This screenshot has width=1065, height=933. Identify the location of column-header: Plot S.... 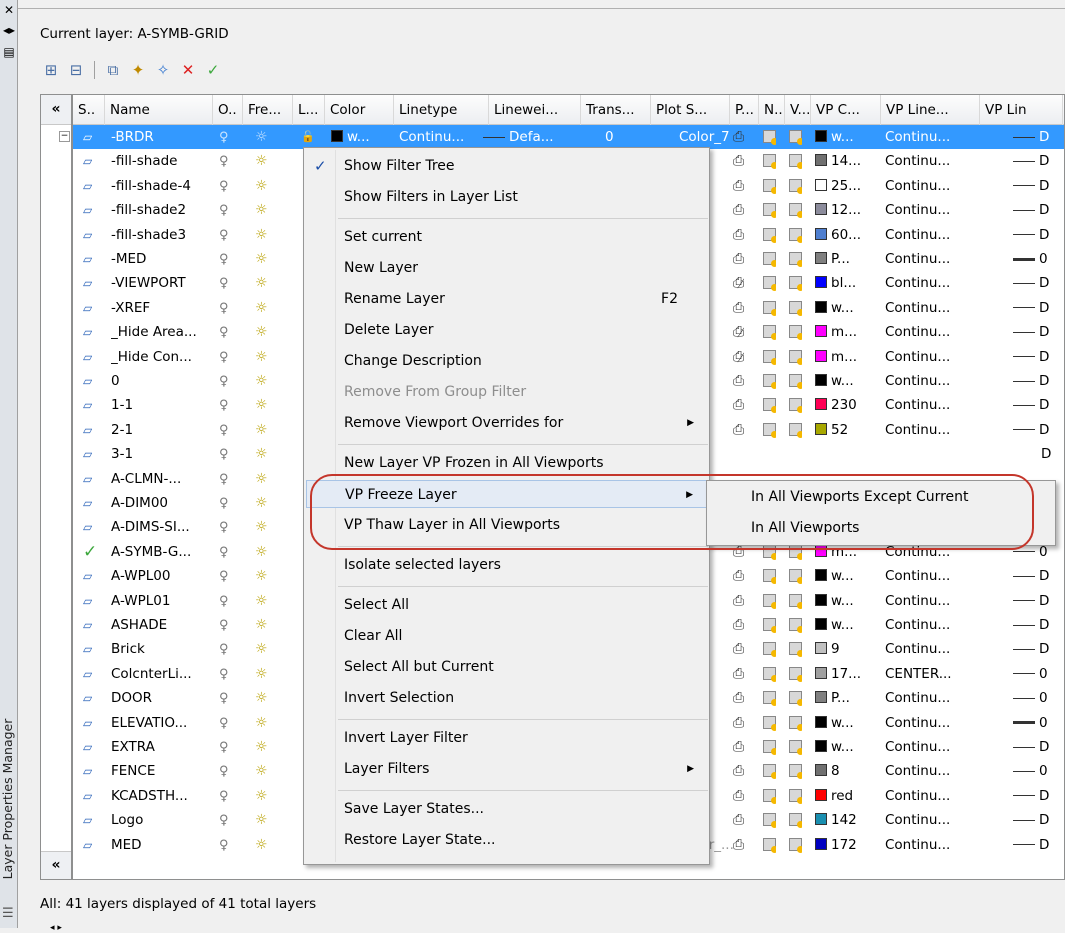
(690, 110).